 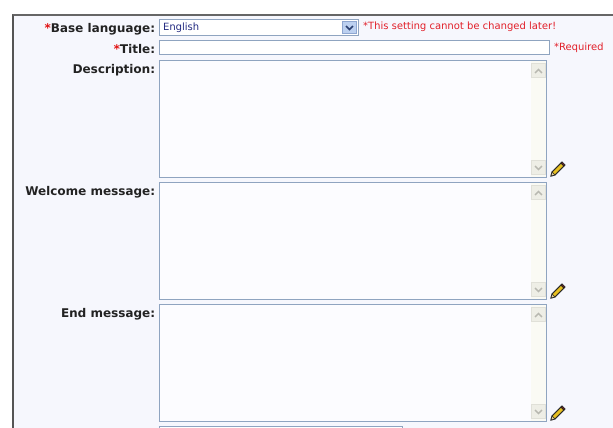 I want to click on chevron-down-icon, so click(x=349, y=27).